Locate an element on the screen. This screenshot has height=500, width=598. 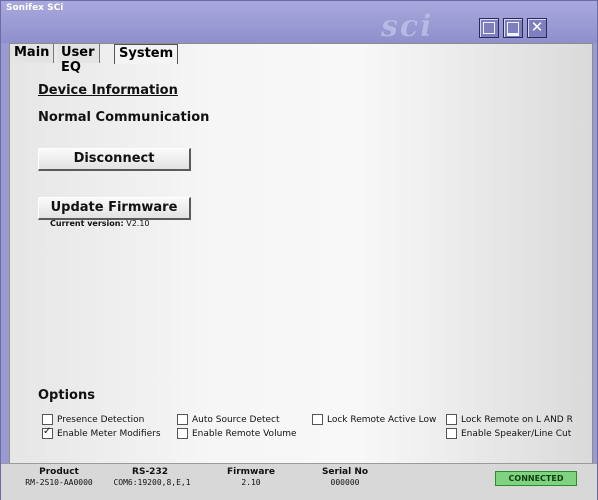
enable-meter-modifiers-label: Enable Meter Modifiers is located at coordinates (109, 434).